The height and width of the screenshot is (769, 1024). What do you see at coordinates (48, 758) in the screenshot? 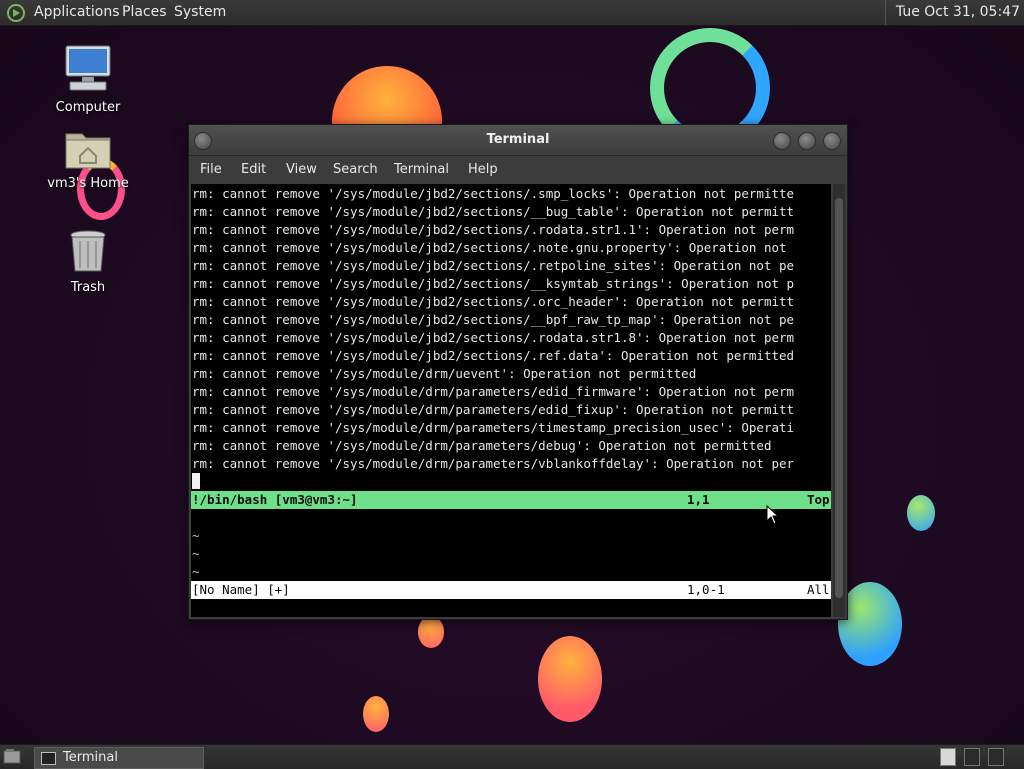
I see `terminal-icon` at bounding box center [48, 758].